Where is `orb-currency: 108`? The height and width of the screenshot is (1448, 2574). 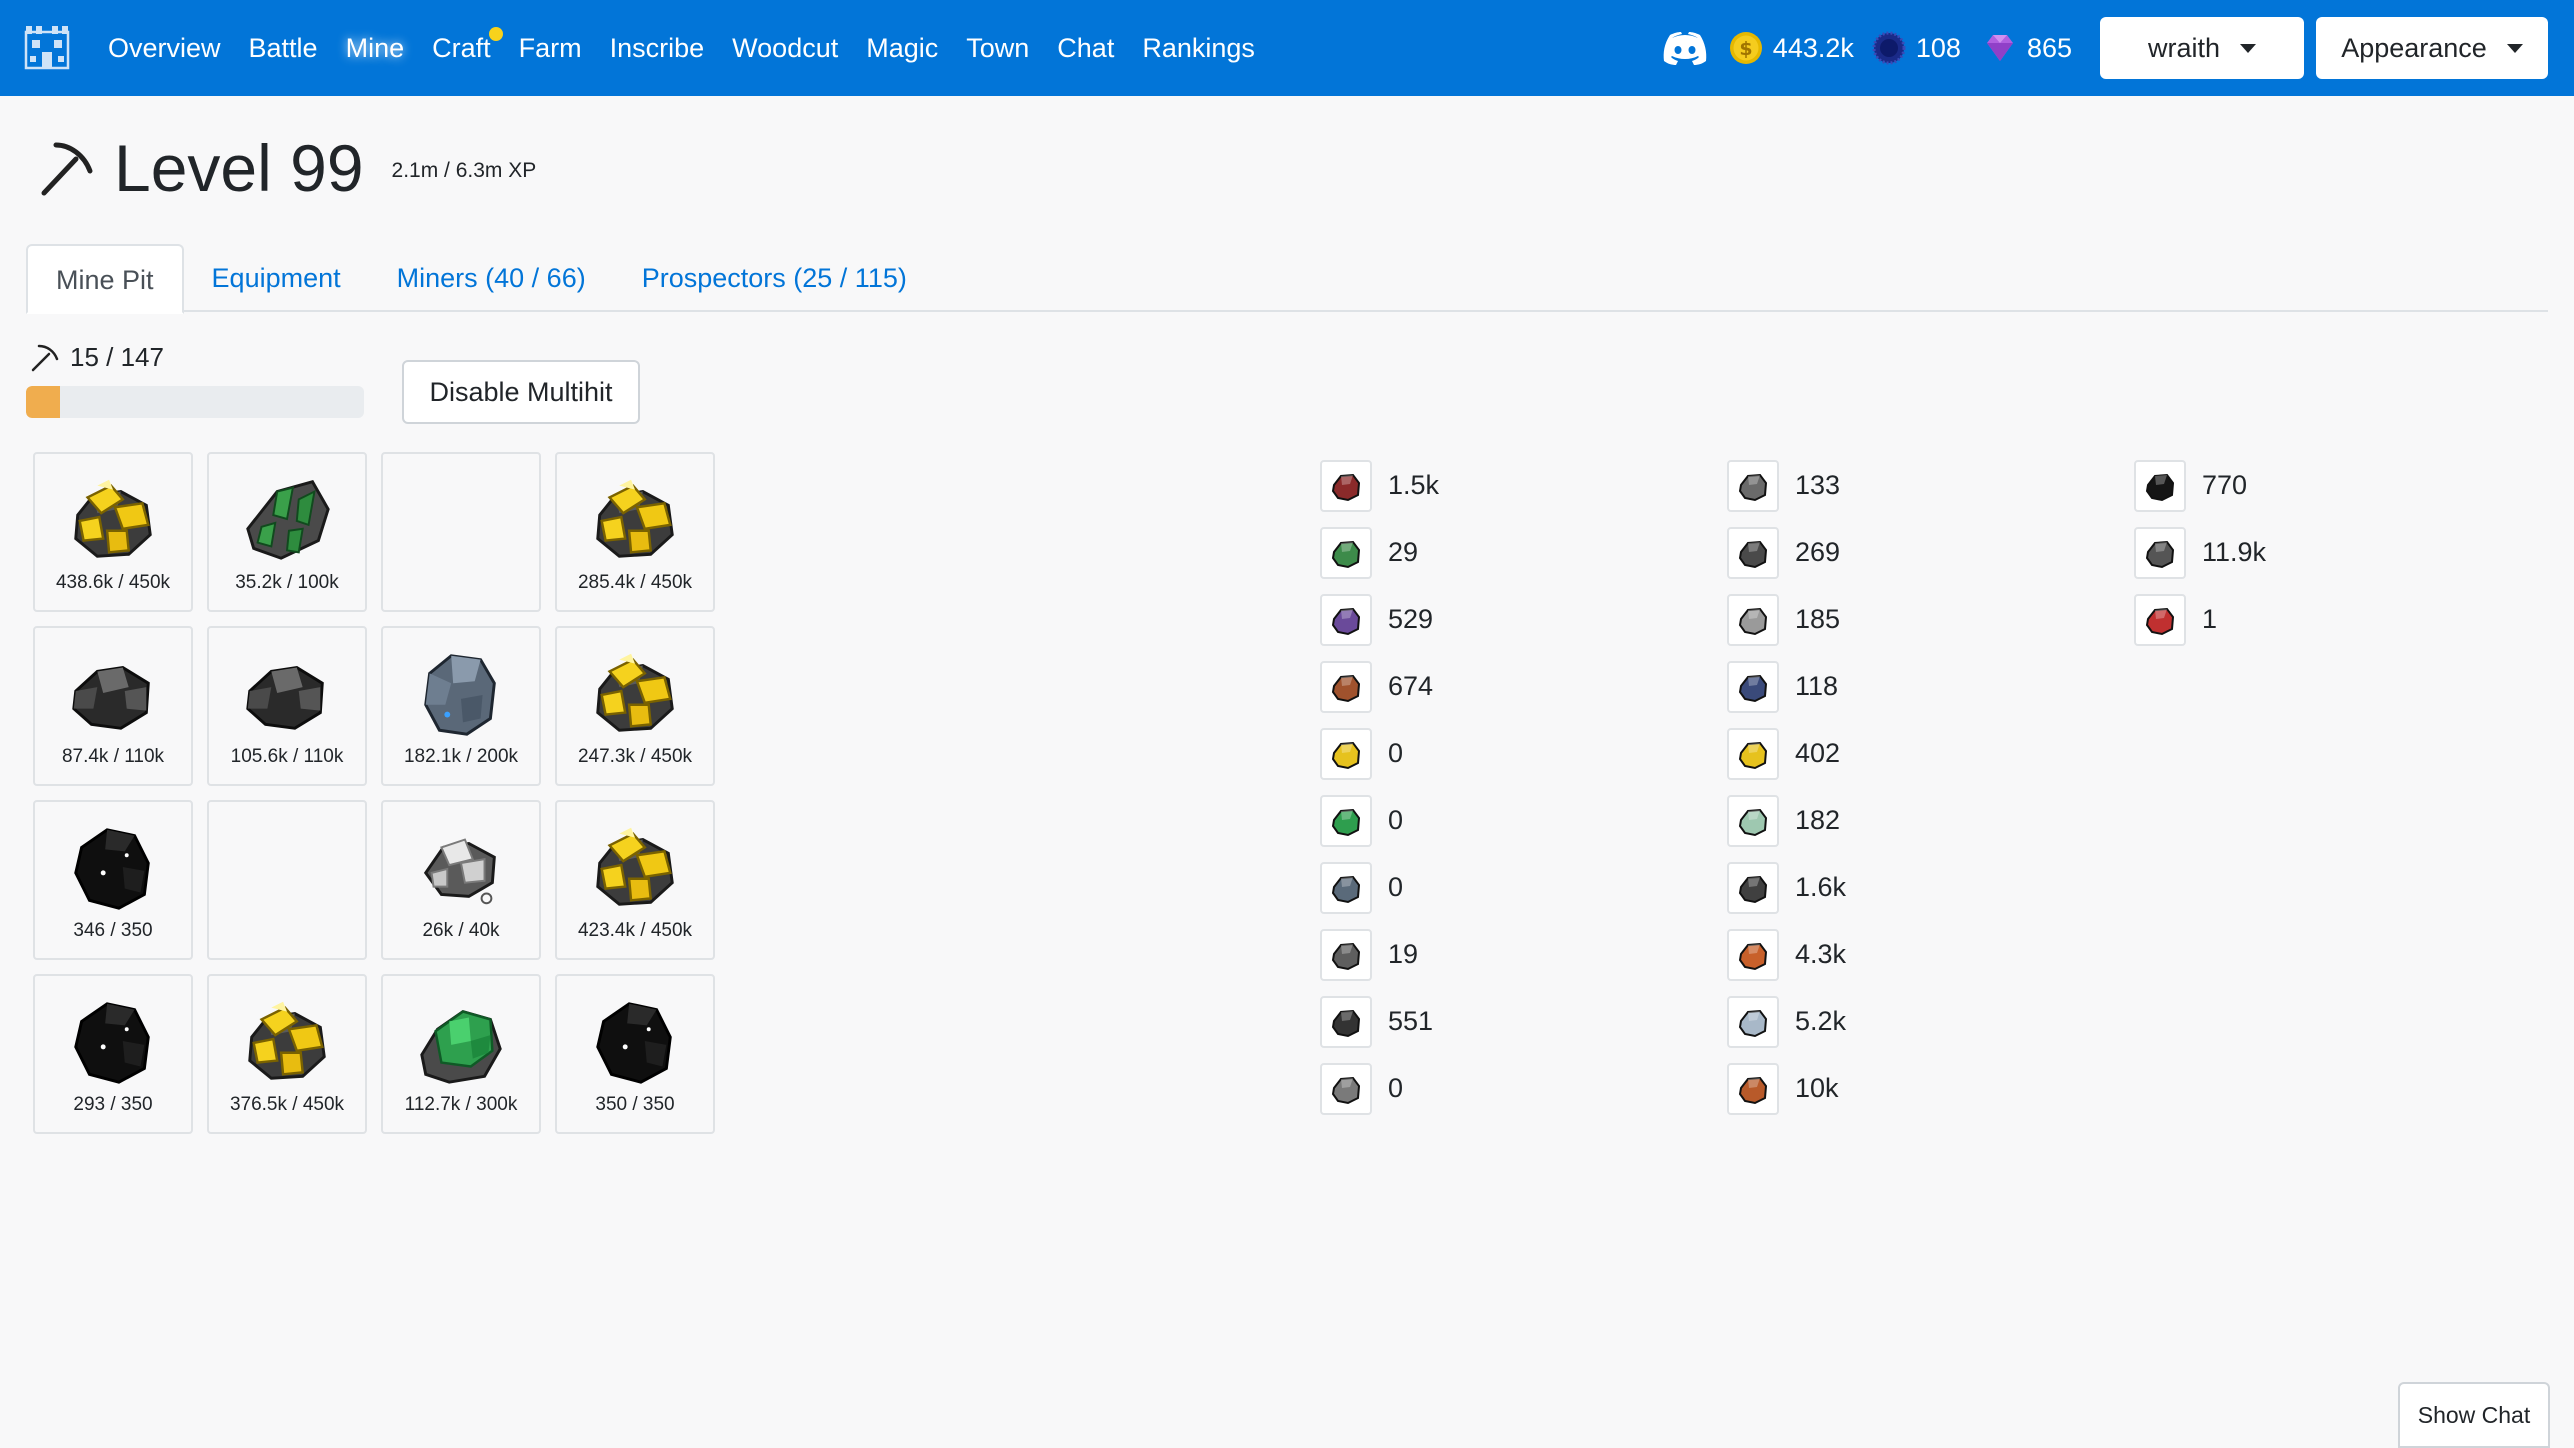
orb-currency: 108 is located at coordinates (1916, 48).